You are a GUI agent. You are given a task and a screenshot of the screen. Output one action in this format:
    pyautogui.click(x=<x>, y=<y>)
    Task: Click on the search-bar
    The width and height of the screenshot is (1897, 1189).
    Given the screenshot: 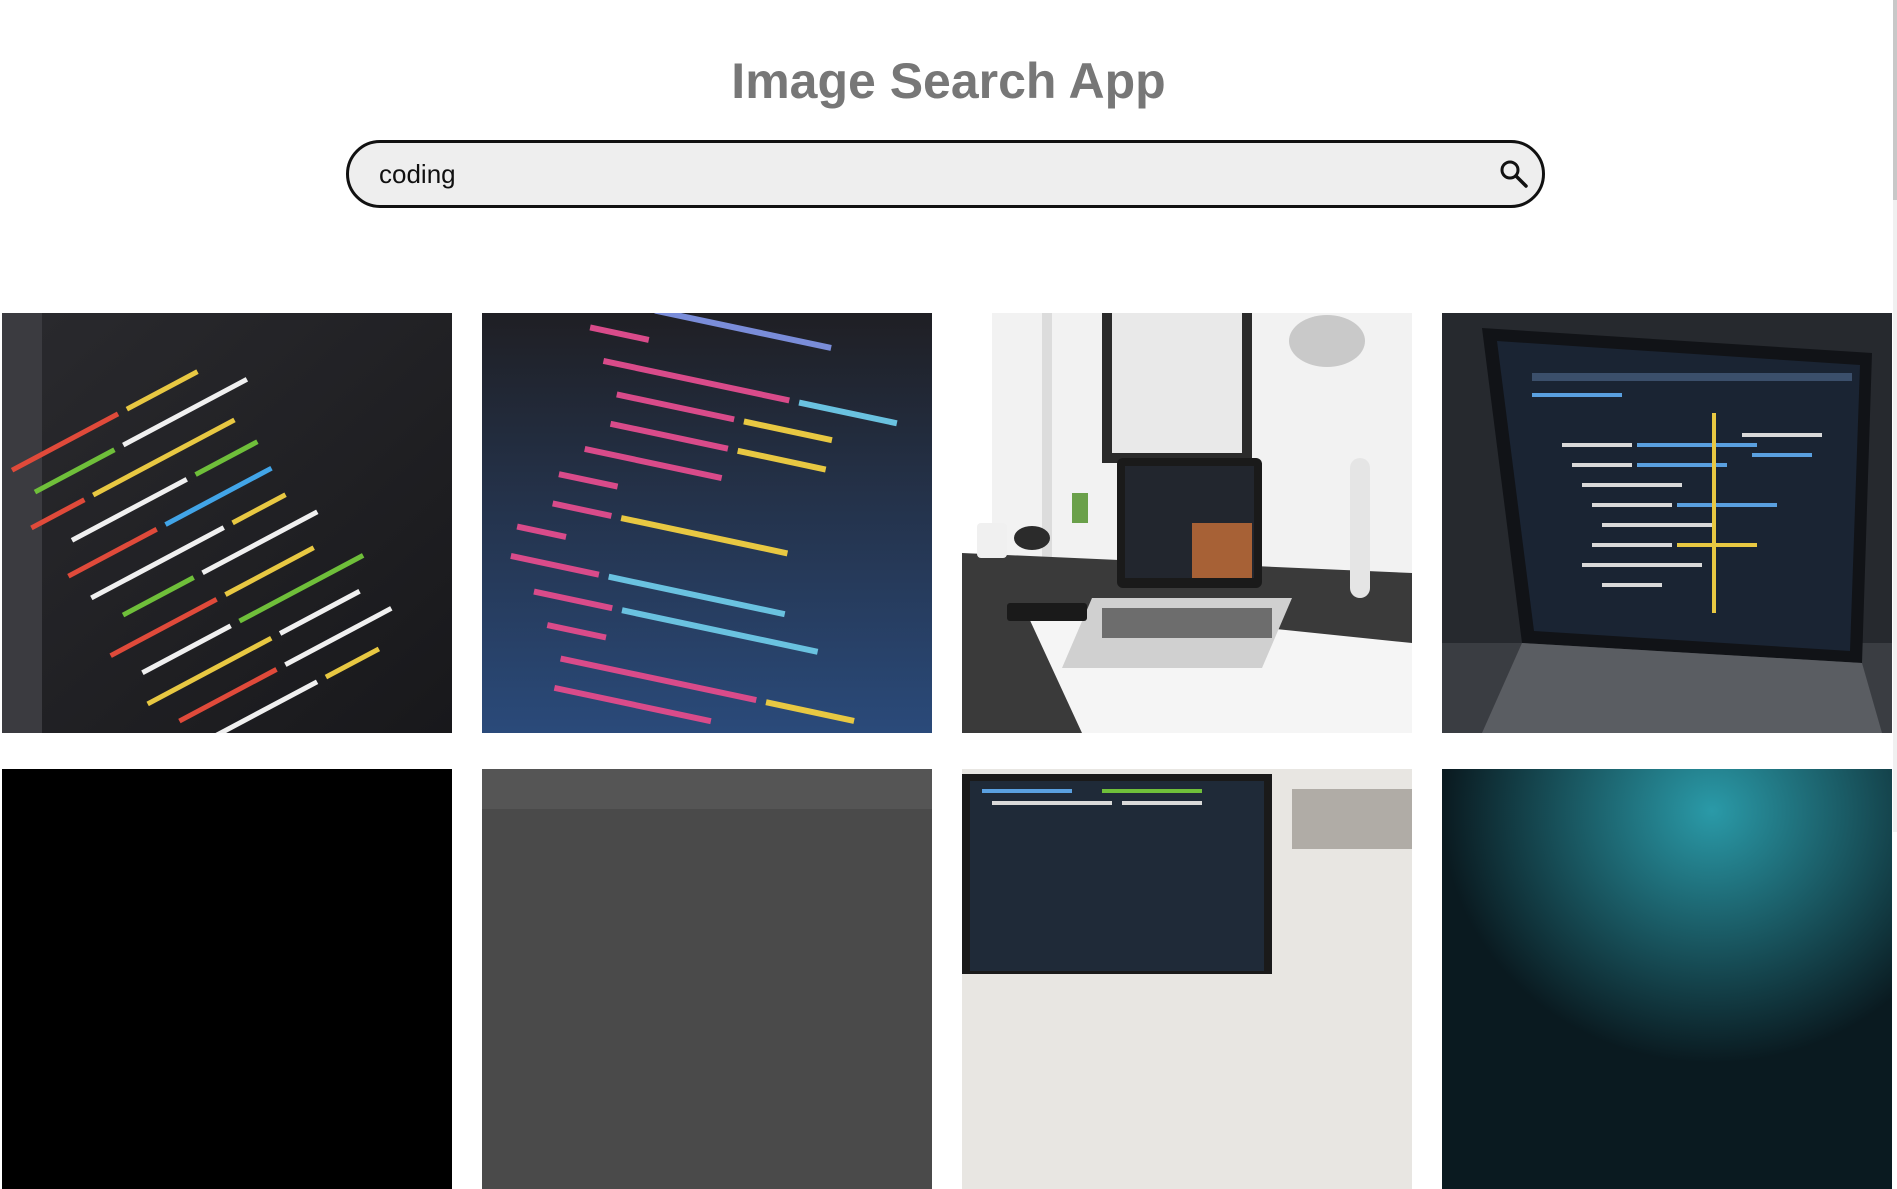 What is the action you would take?
    pyautogui.click(x=945, y=174)
    